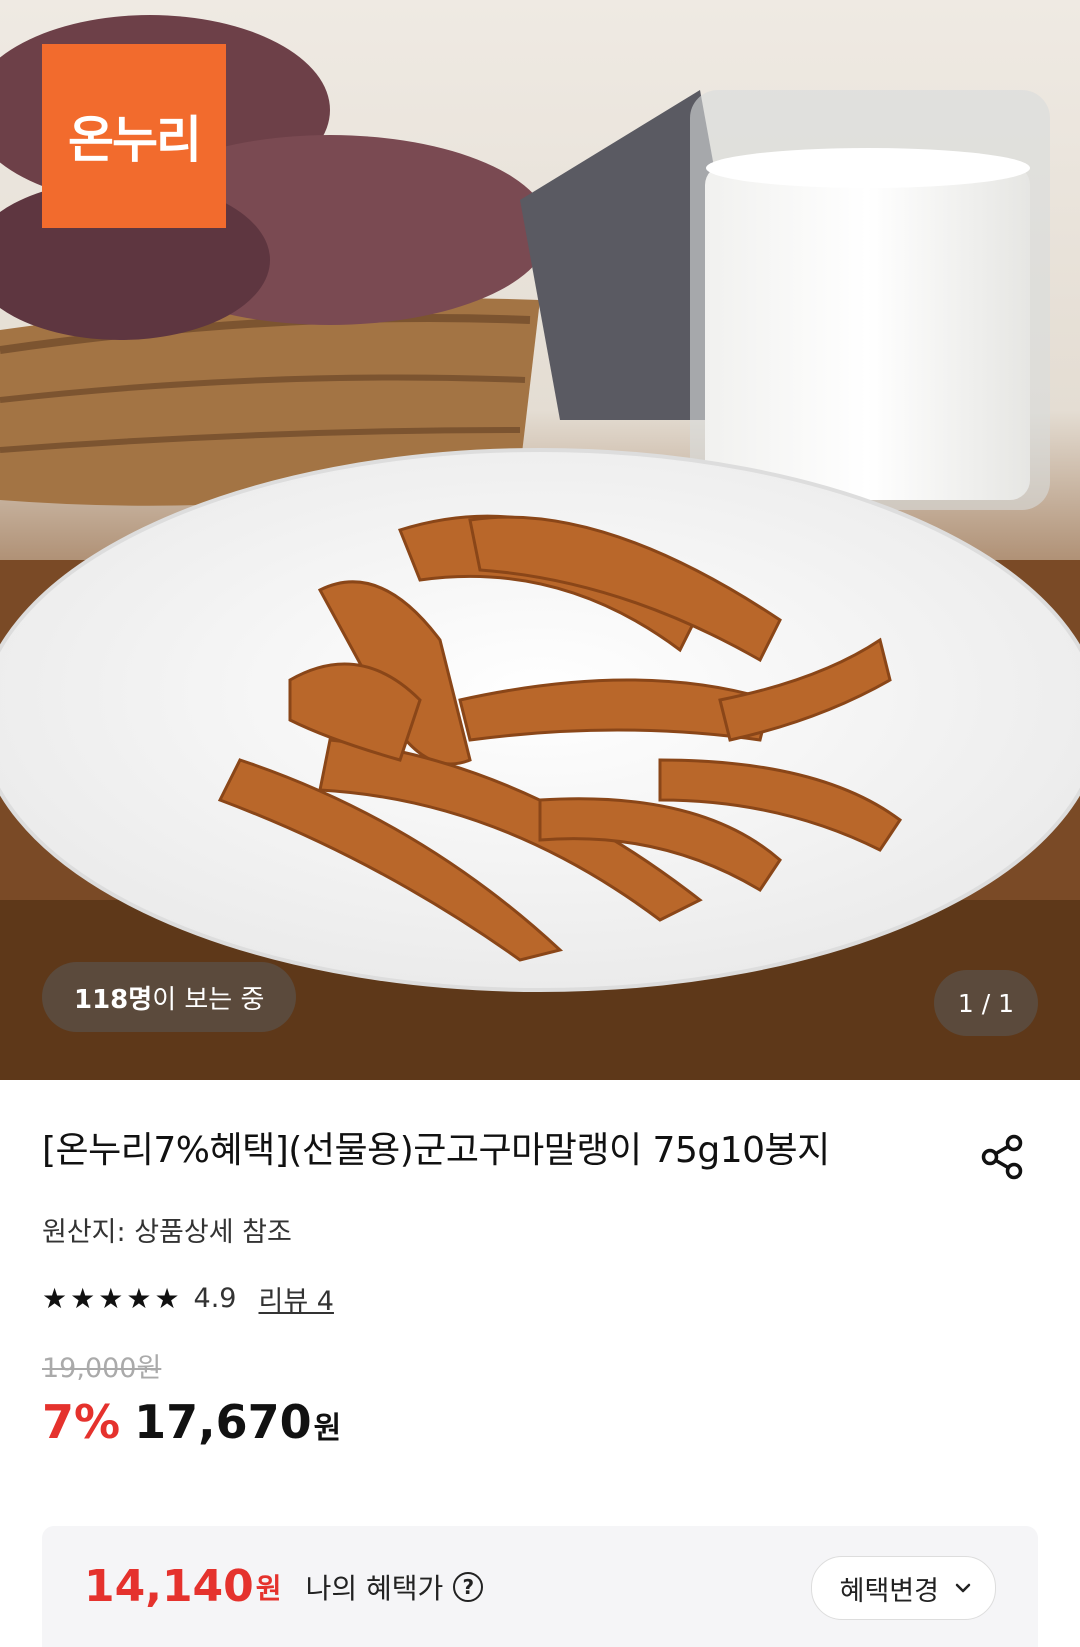 This screenshot has height=1647, width=1080. I want to click on benefit-price: 14,140, so click(169, 1586).